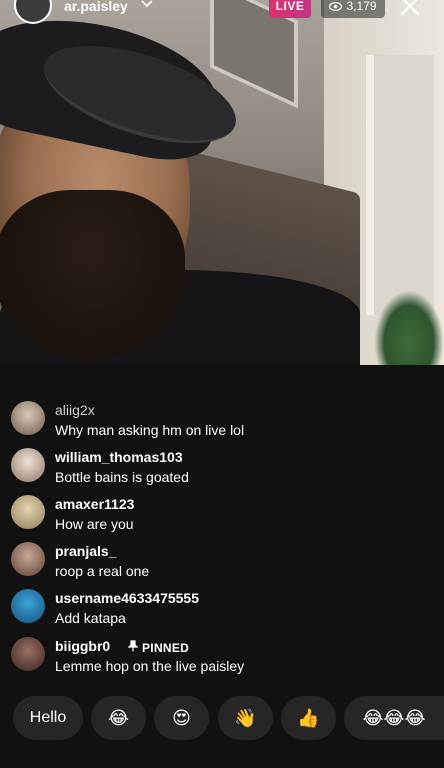  What do you see at coordinates (75, 410) in the screenshot?
I see `comment-username: aliig2x` at bounding box center [75, 410].